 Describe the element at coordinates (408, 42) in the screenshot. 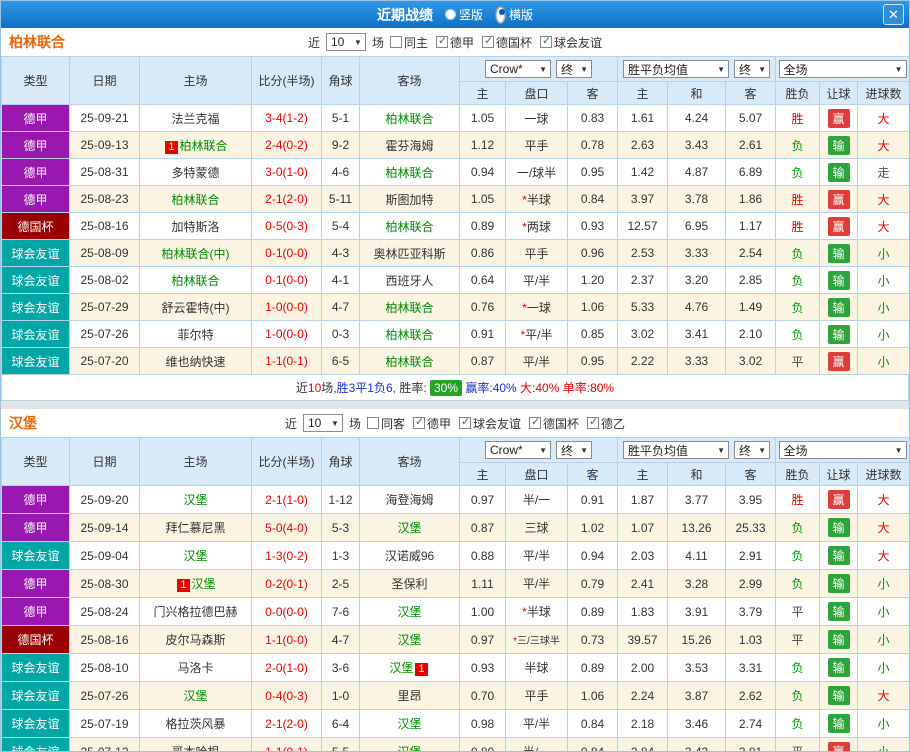

I see `filter-checkbox: 同主` at that location.